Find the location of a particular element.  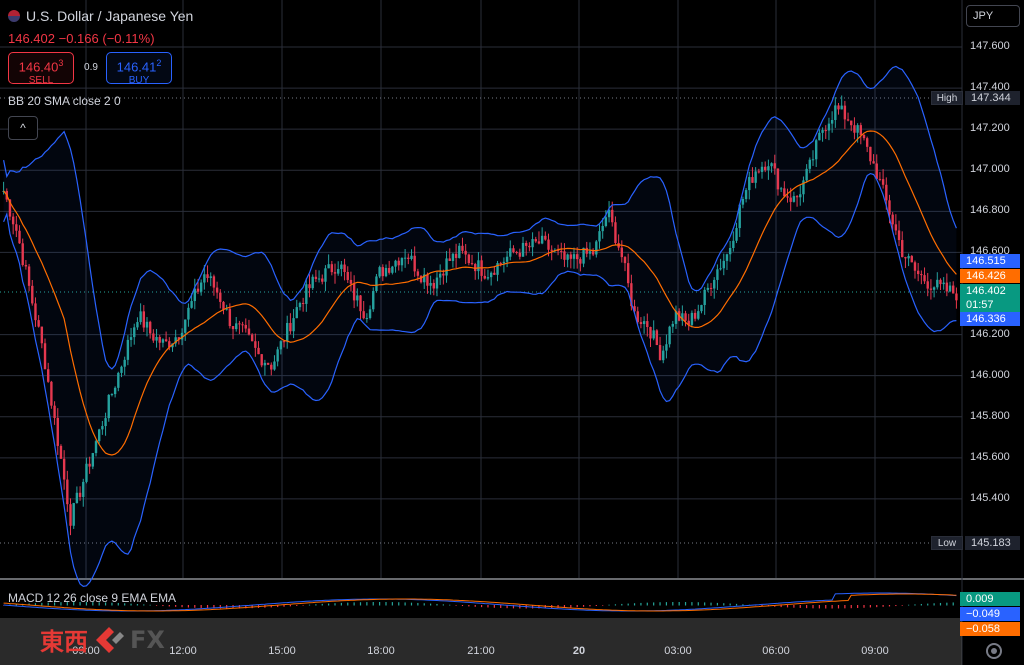

last-price: 146.402 is located at coordinates (31, 38).